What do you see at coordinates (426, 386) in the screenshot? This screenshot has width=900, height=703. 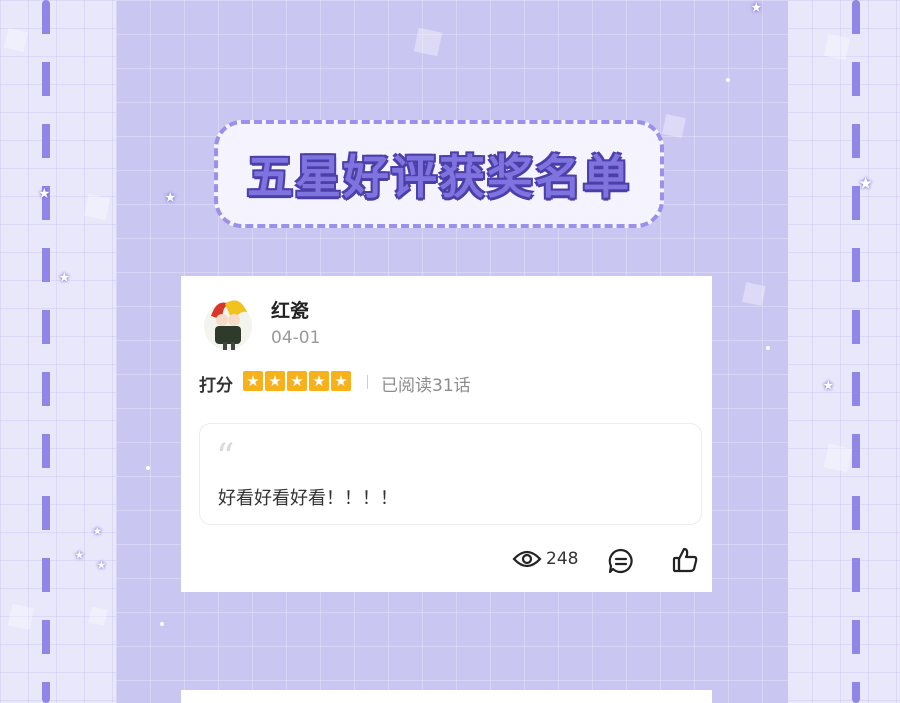 I see `chapters-read: 已阅读31话` at bounding box center [426, 386].